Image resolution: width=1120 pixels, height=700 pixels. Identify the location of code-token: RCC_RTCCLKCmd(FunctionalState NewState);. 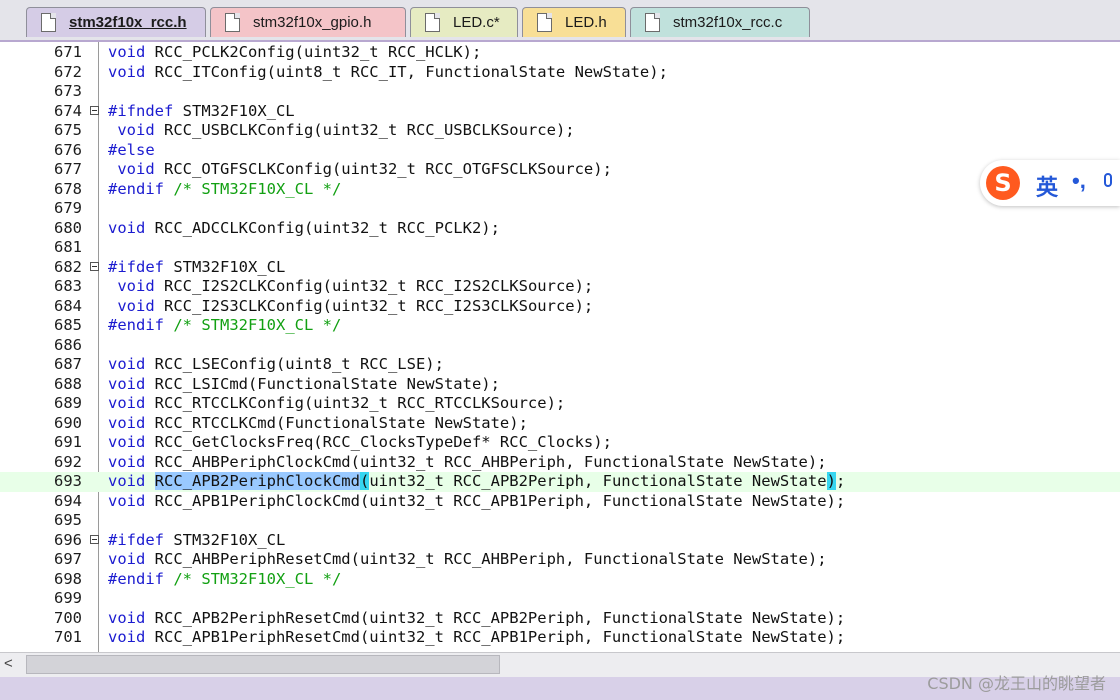
(336, 422).